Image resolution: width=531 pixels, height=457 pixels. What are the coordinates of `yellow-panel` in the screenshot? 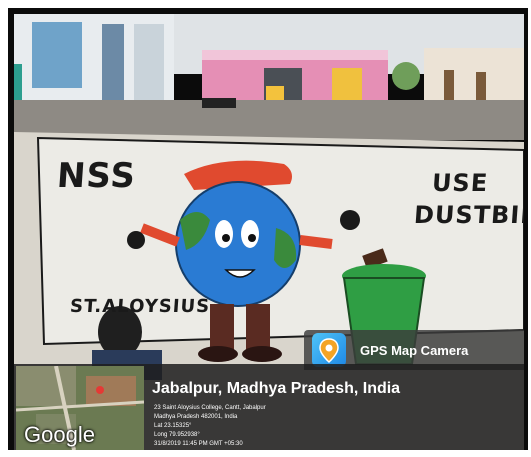 It's located at (275, 93).